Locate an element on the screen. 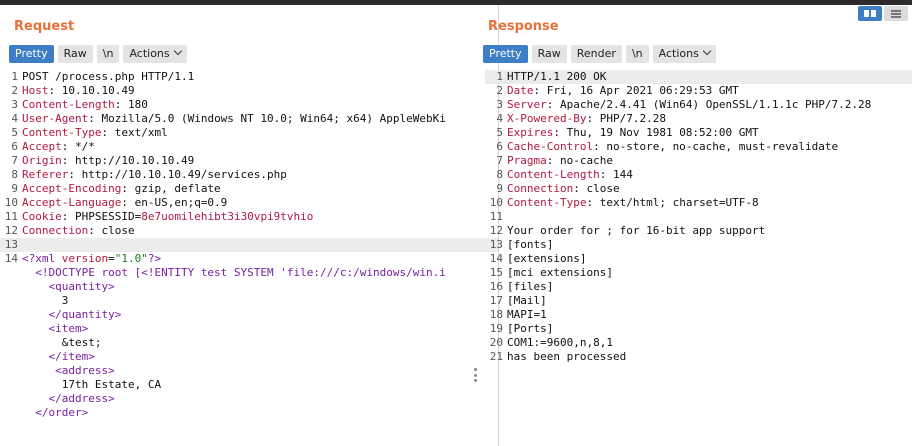 The image size is (912, 446). code-token: = is located at coordinates (111, 258).